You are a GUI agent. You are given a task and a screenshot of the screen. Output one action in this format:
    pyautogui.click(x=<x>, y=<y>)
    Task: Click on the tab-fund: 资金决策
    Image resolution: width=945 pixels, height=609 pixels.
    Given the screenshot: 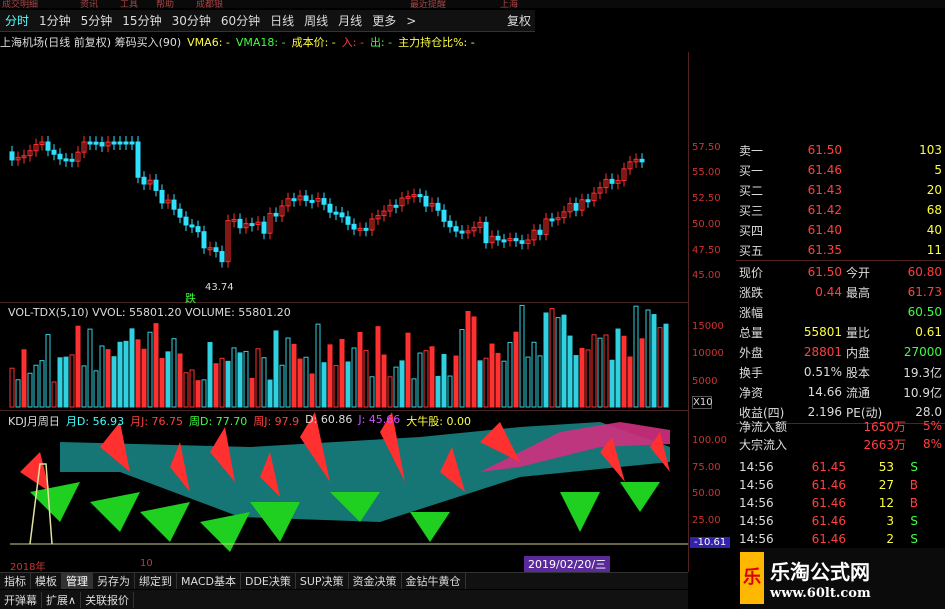 What is the action you would take?
    pyautogui.click(x=375, y=581)
    